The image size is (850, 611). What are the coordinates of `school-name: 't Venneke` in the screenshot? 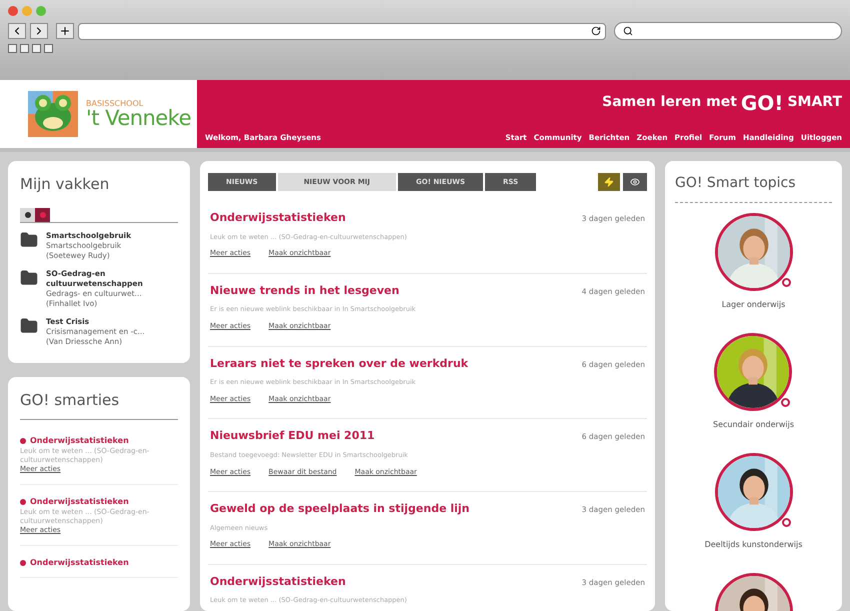 It's located at (138, 118).